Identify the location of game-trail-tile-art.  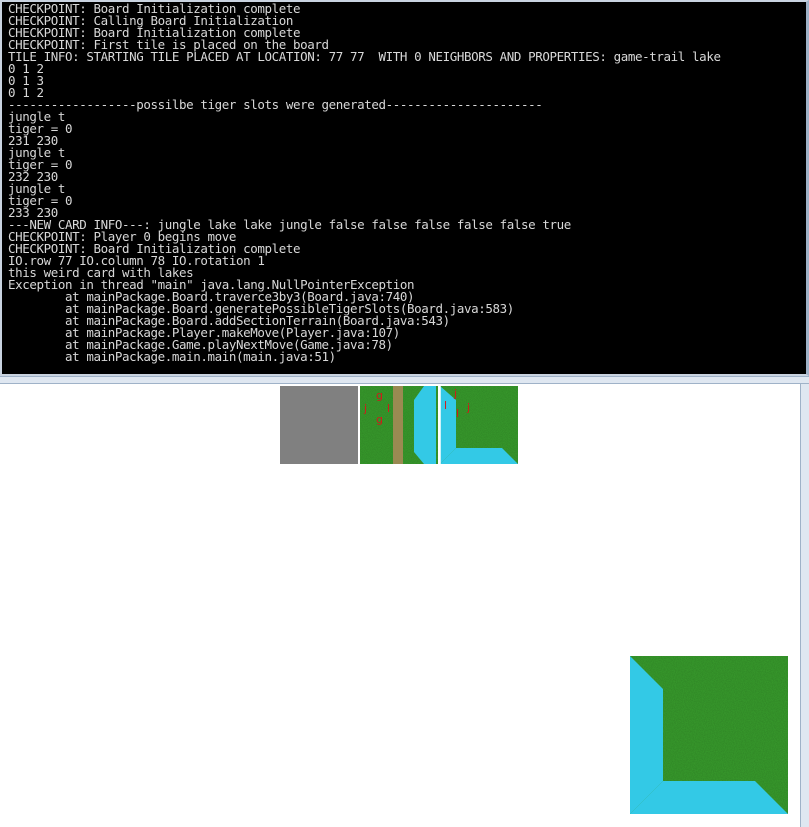
(399, 425).